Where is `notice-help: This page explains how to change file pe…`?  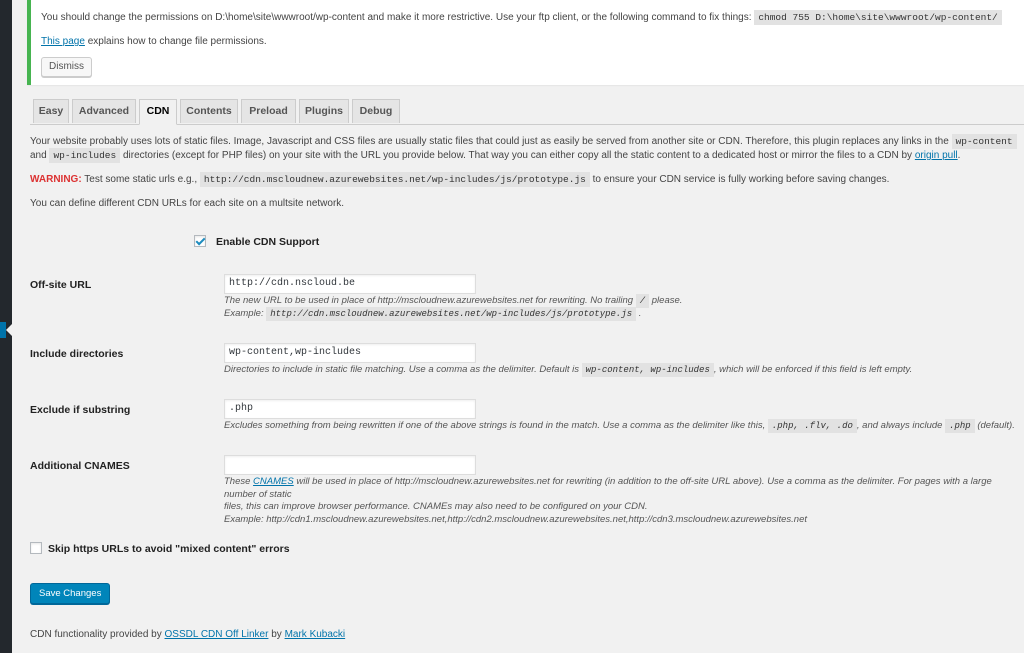 notice-help: This page explains how to change file pe… is located at coordinates (154, 41).